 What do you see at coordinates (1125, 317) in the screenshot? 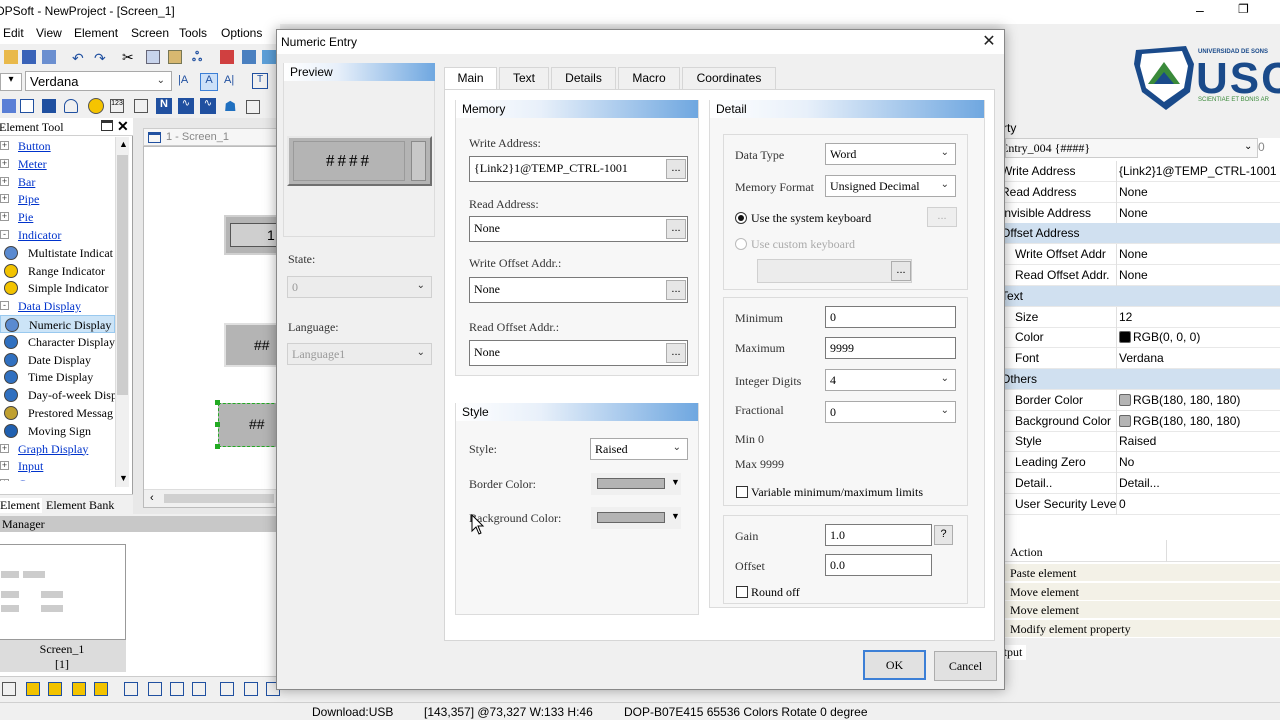
I see `property-value: 12` at bounding box center [1125, 317].